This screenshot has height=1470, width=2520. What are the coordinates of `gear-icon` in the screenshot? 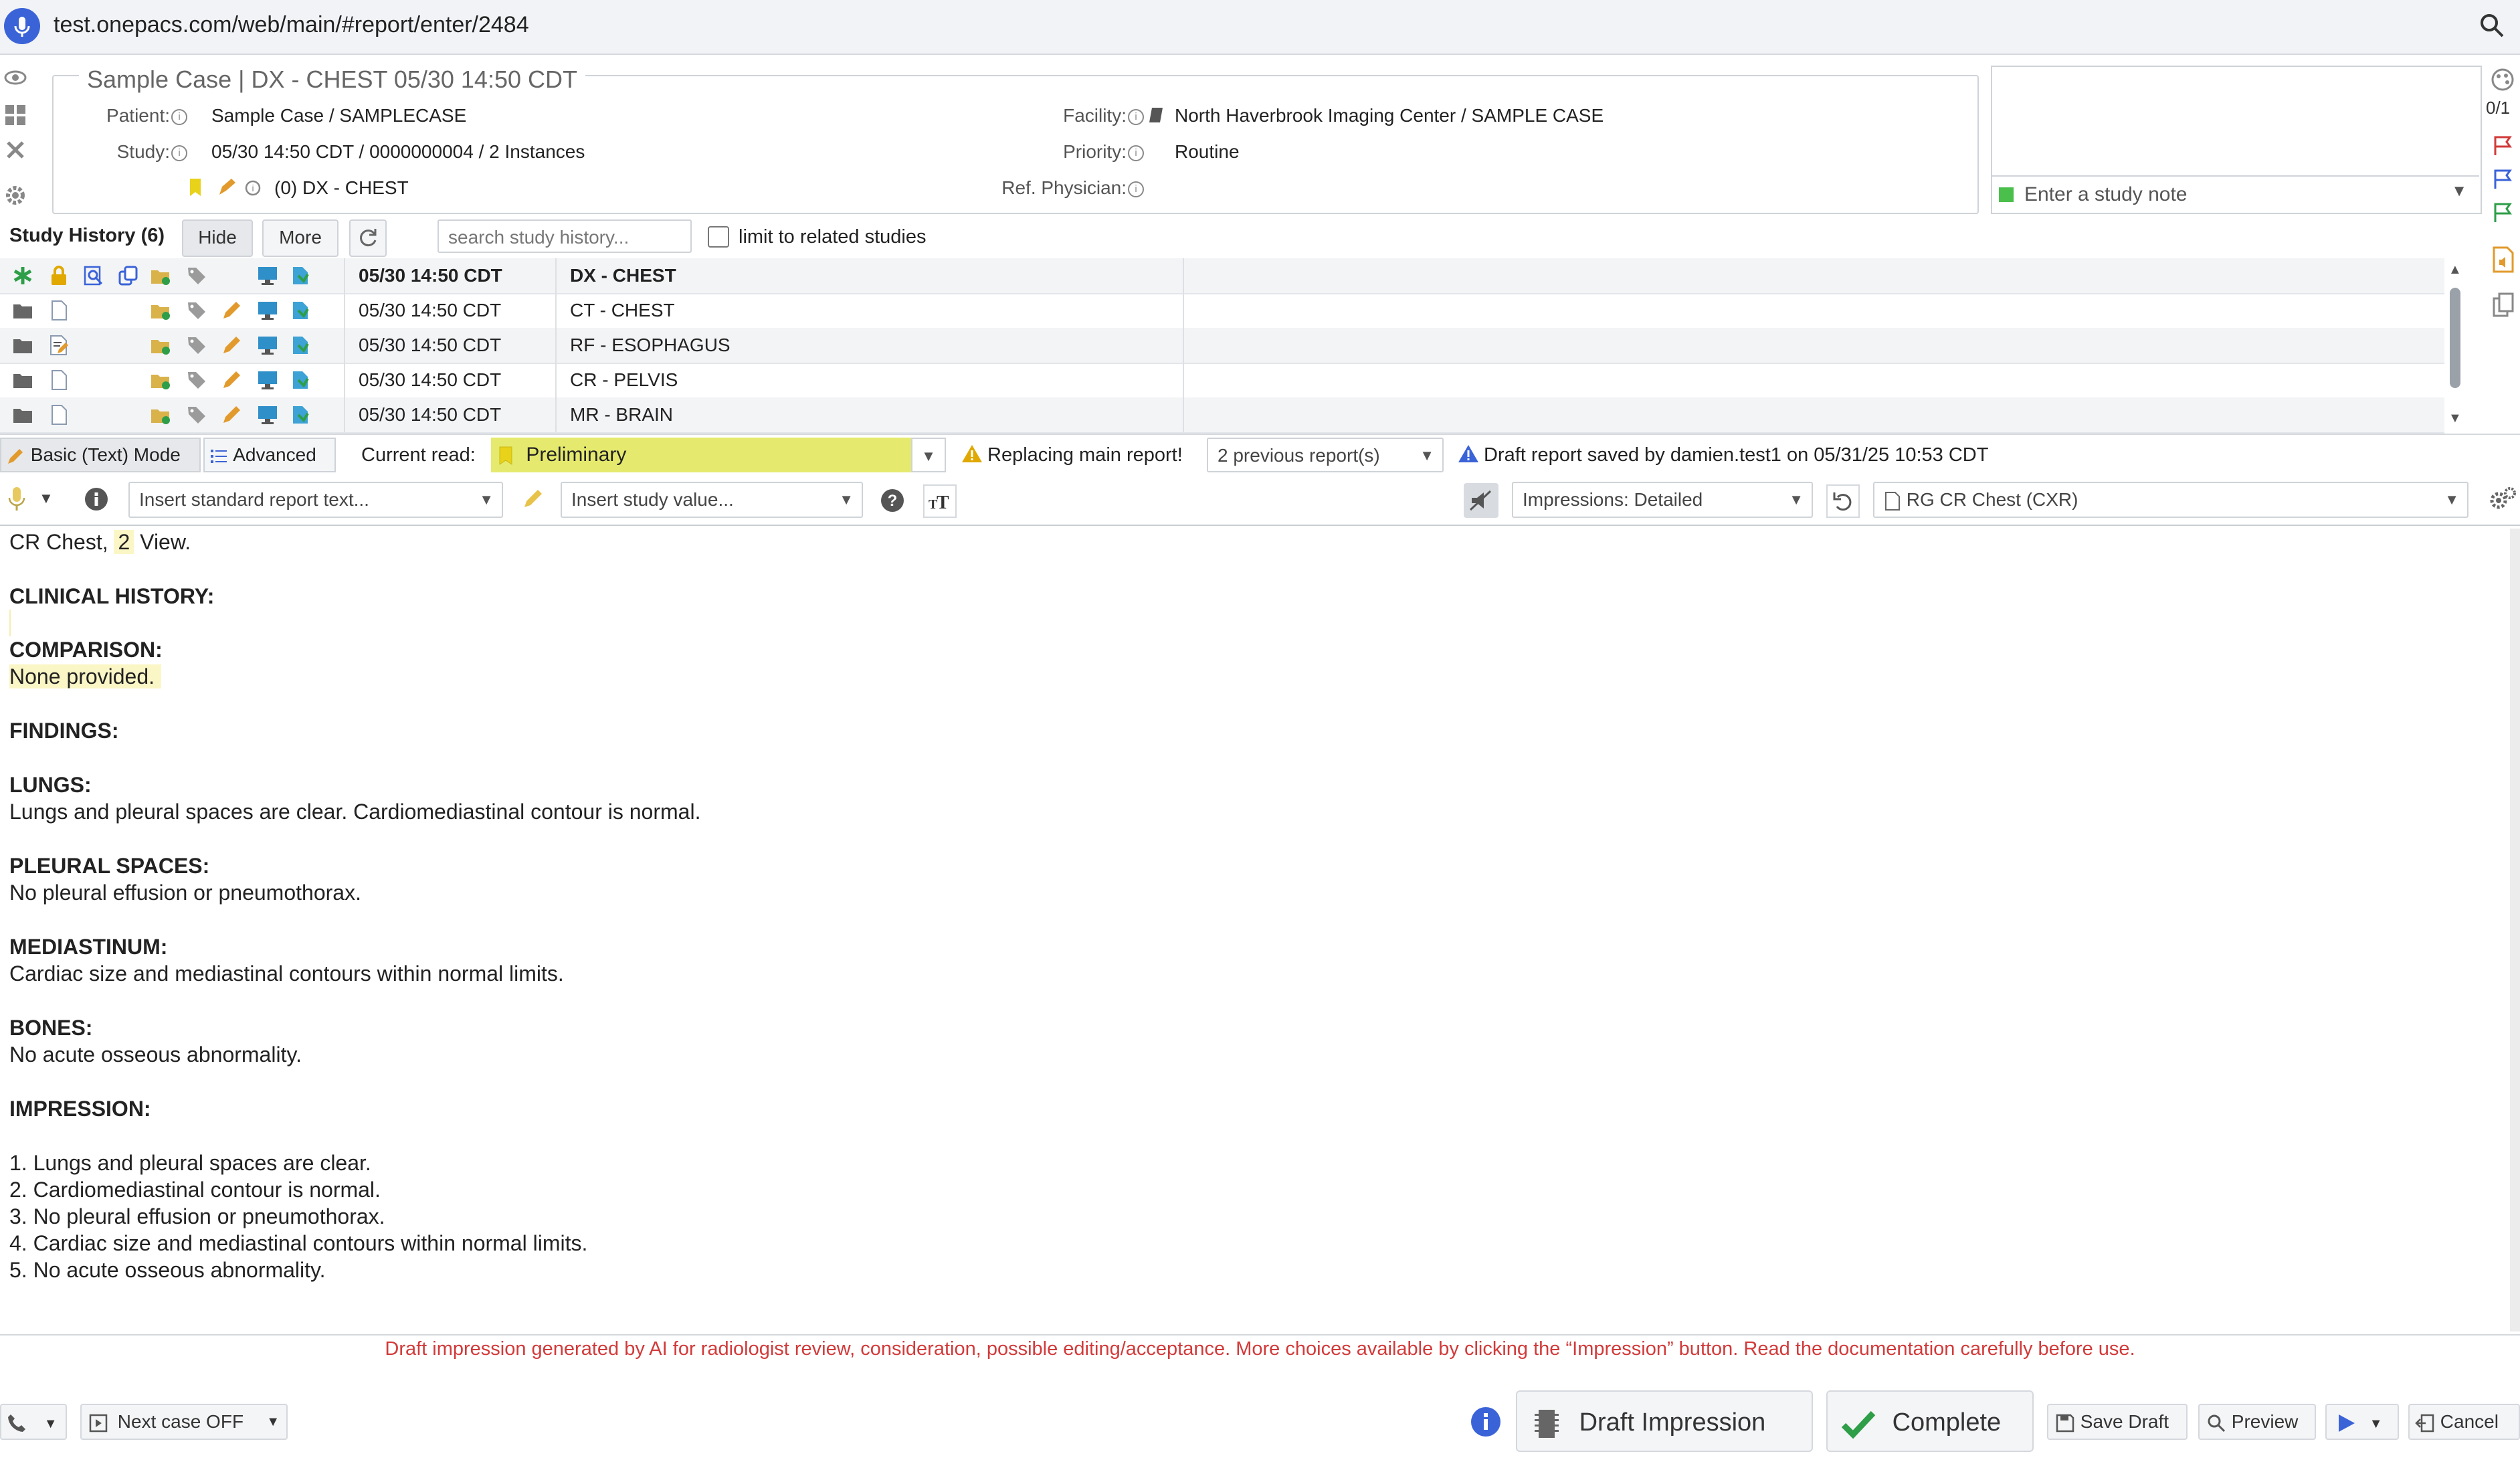 It's located at (16, 196).